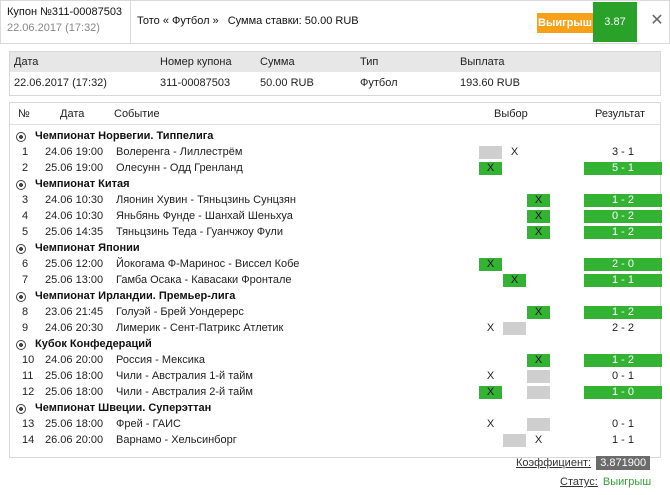 The image size is (670, 495). Describe the element at coordinates (565, 23) in the screenshot. I see `win-status-badge: Выигрыш` at that location.